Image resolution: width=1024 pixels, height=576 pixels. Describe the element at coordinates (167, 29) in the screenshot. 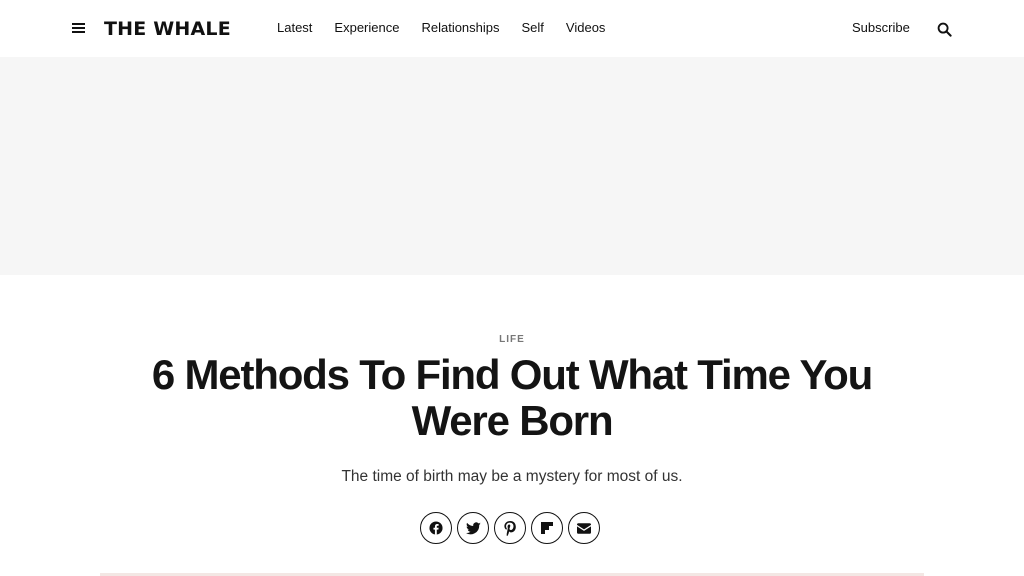

I see `site-logo: THE WHALE` at that location.